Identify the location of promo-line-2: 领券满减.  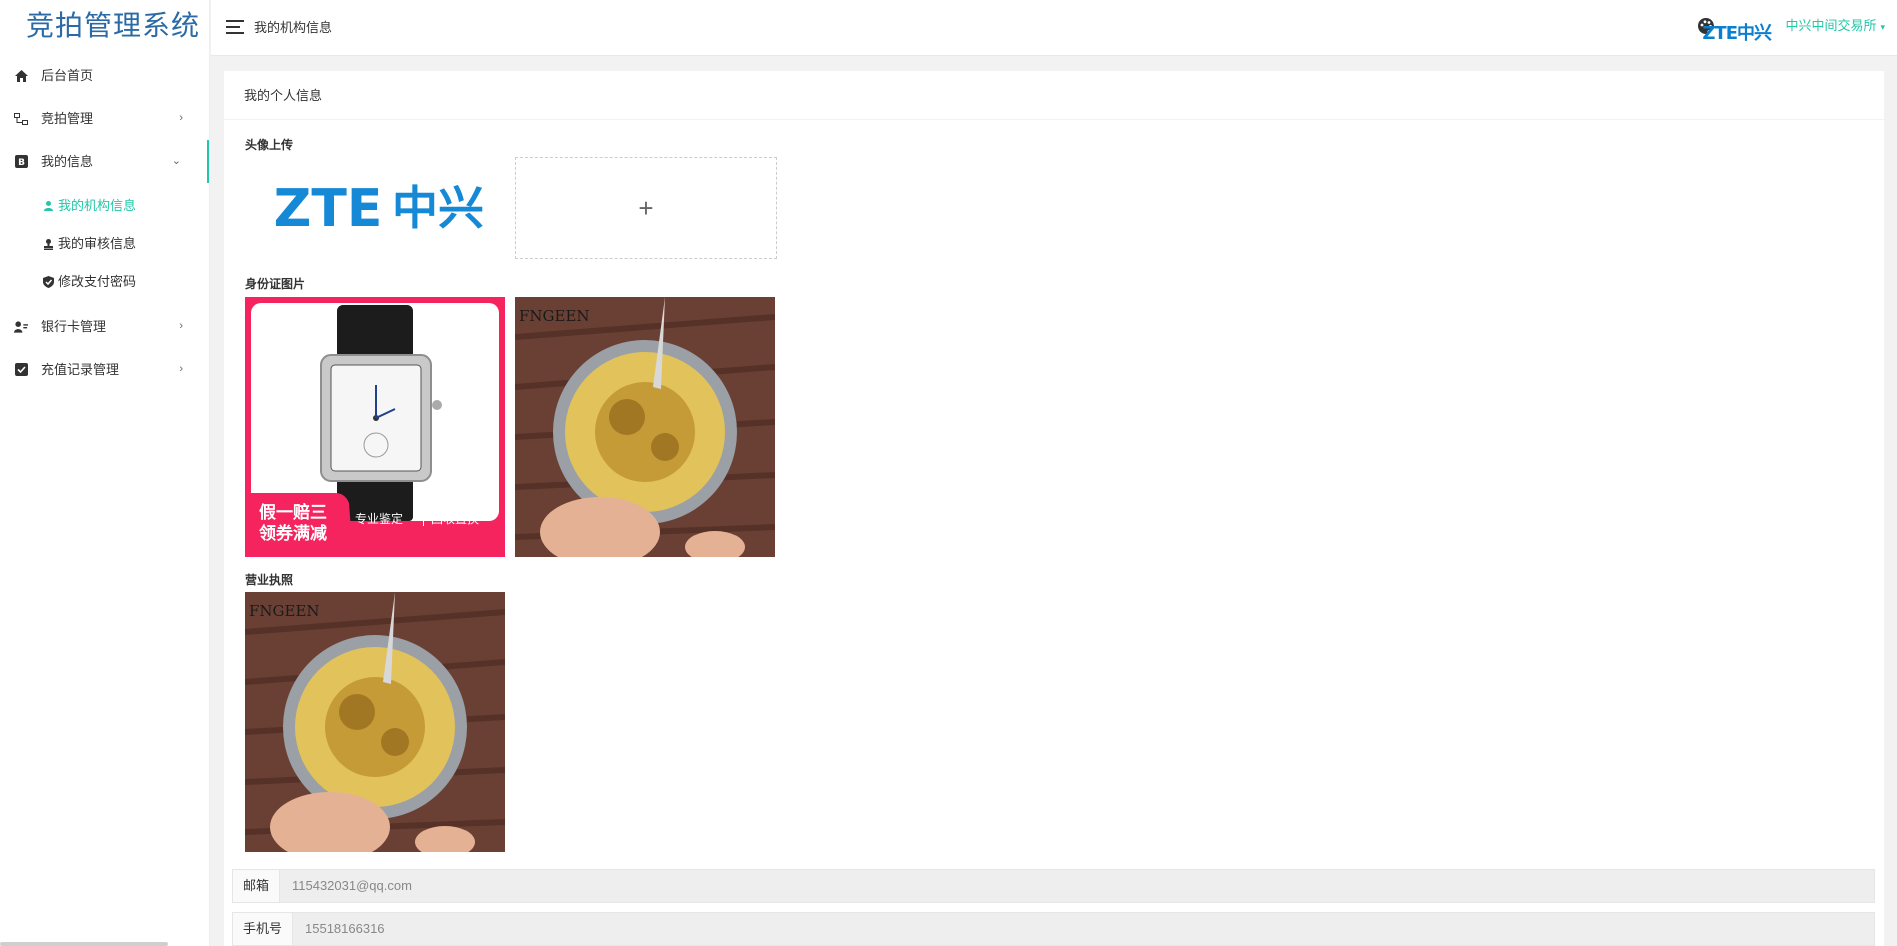
(293, 533).